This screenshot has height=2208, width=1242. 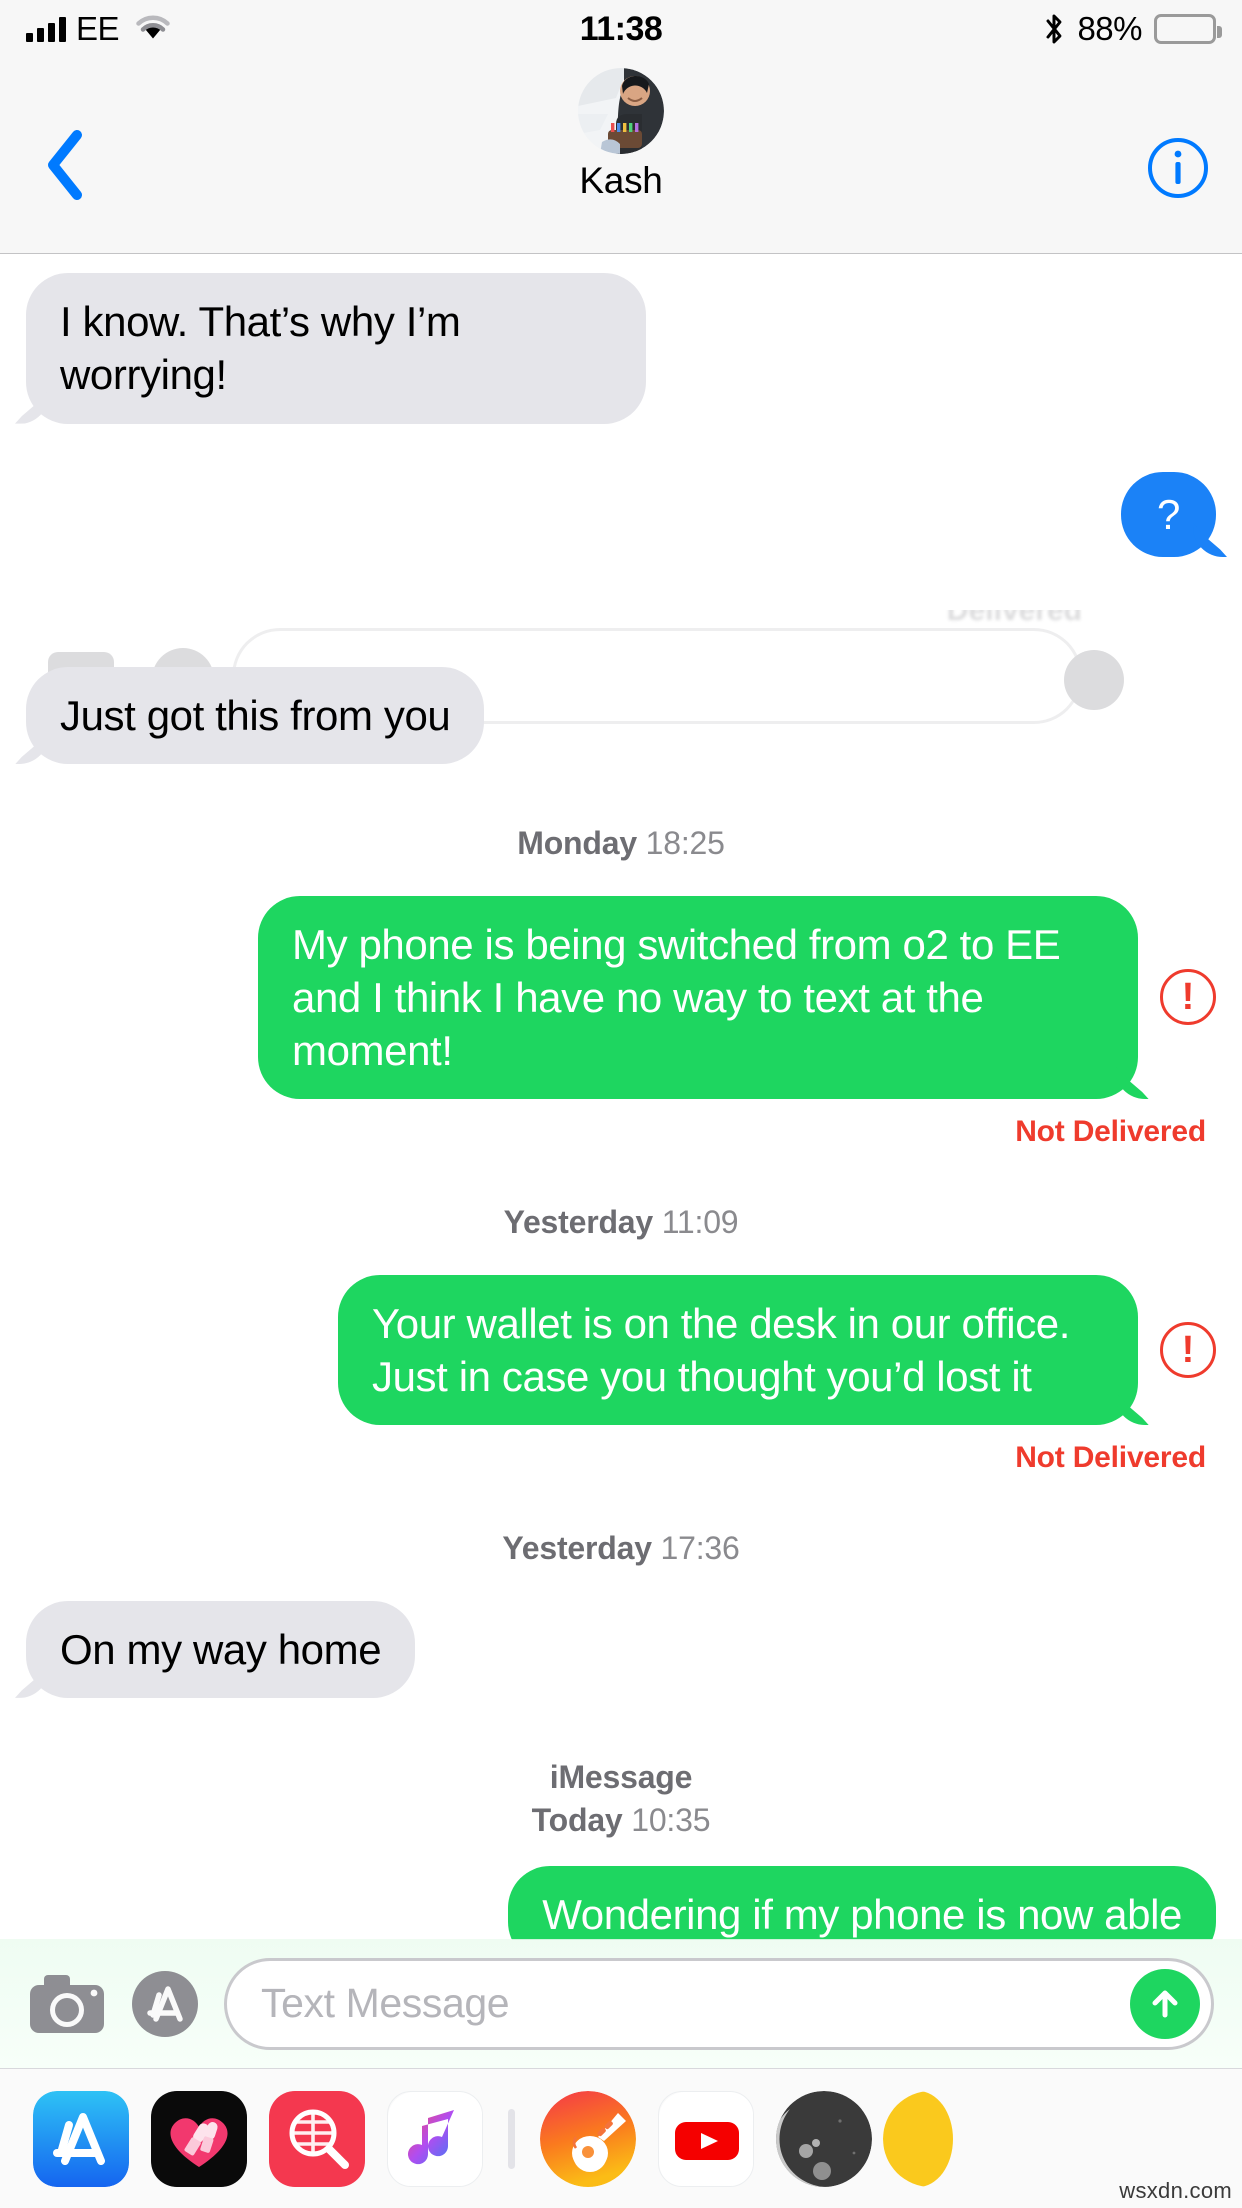 What do you see at coordinates (577, 843) in the screenshot?
I see `divider-day-label: Monday` at bounding box center [577, 843].